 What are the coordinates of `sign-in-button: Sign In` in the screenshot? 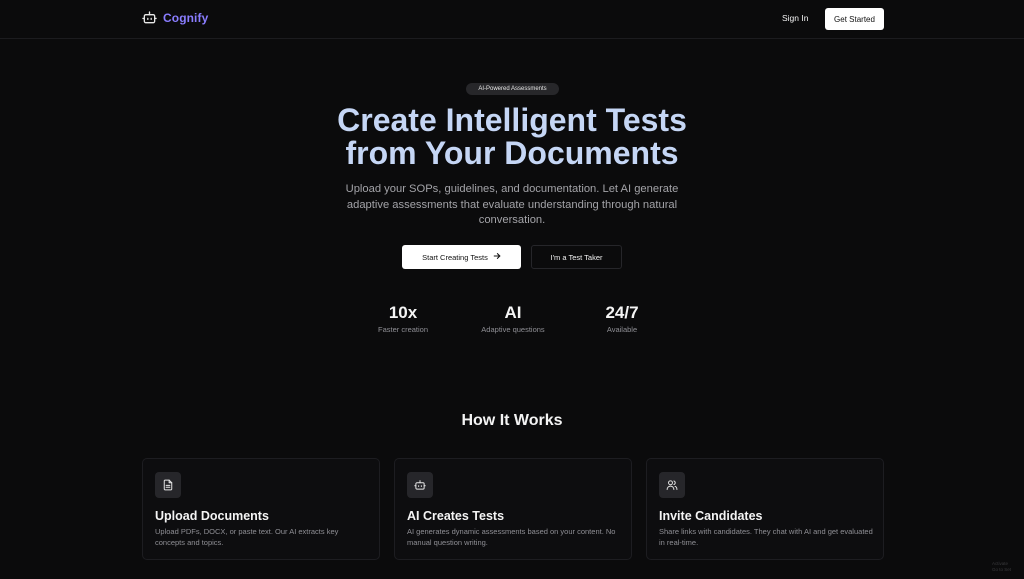 It's located at (795, 18).